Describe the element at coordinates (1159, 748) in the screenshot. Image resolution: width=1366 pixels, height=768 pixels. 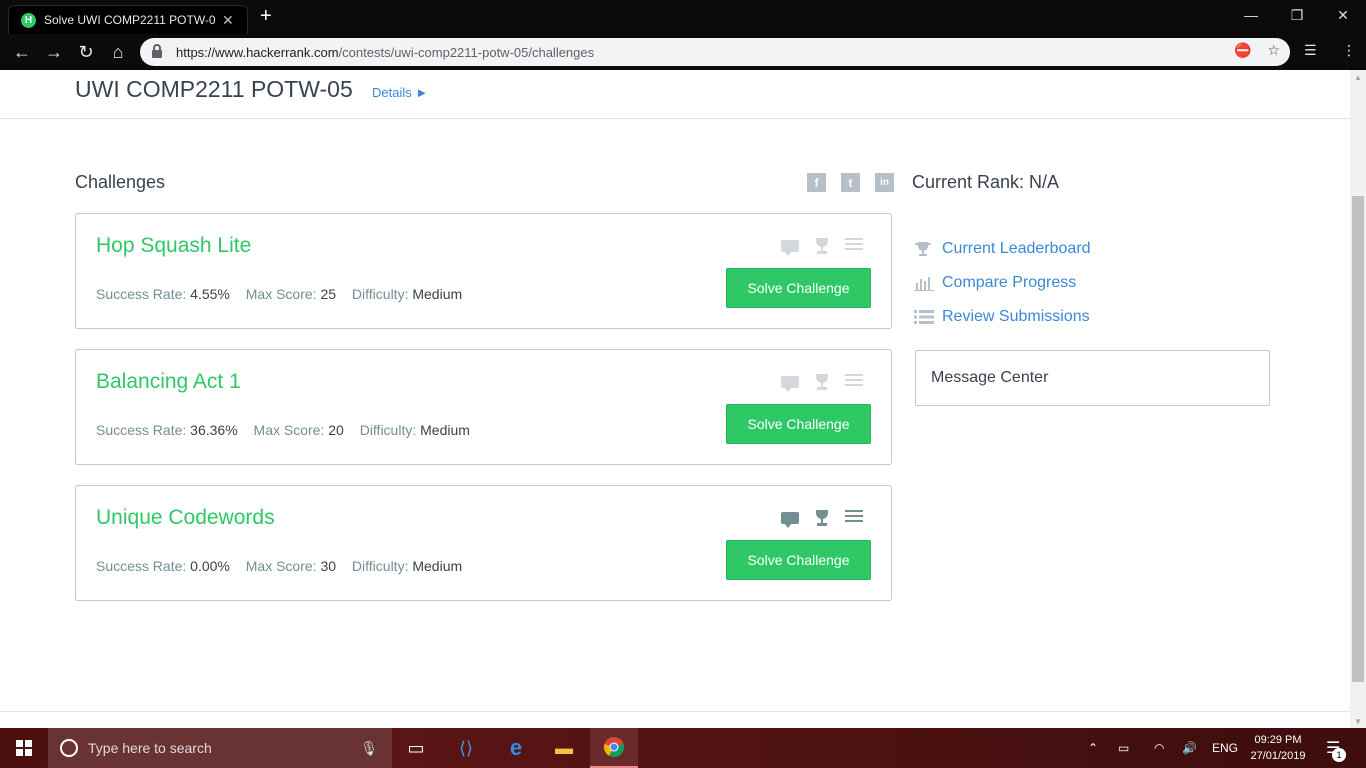
I see `wifi-icon: ◠` at that location.